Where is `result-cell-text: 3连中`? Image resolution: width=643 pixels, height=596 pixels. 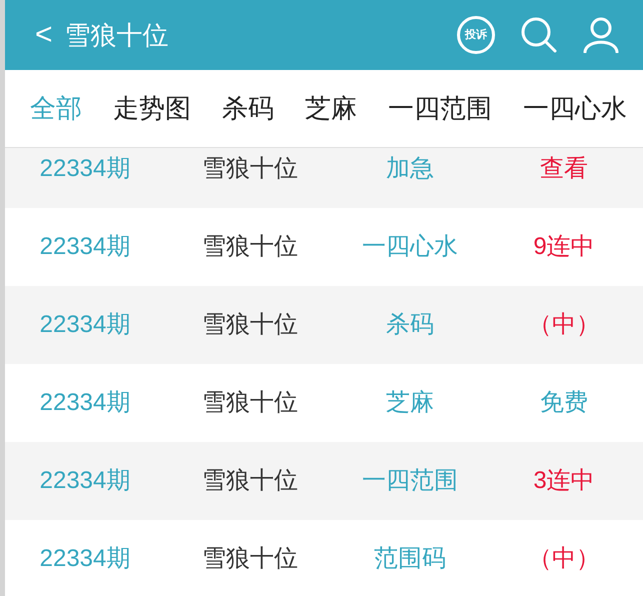 result-cell-text: 3连中 is located at coordinates (564, 481).